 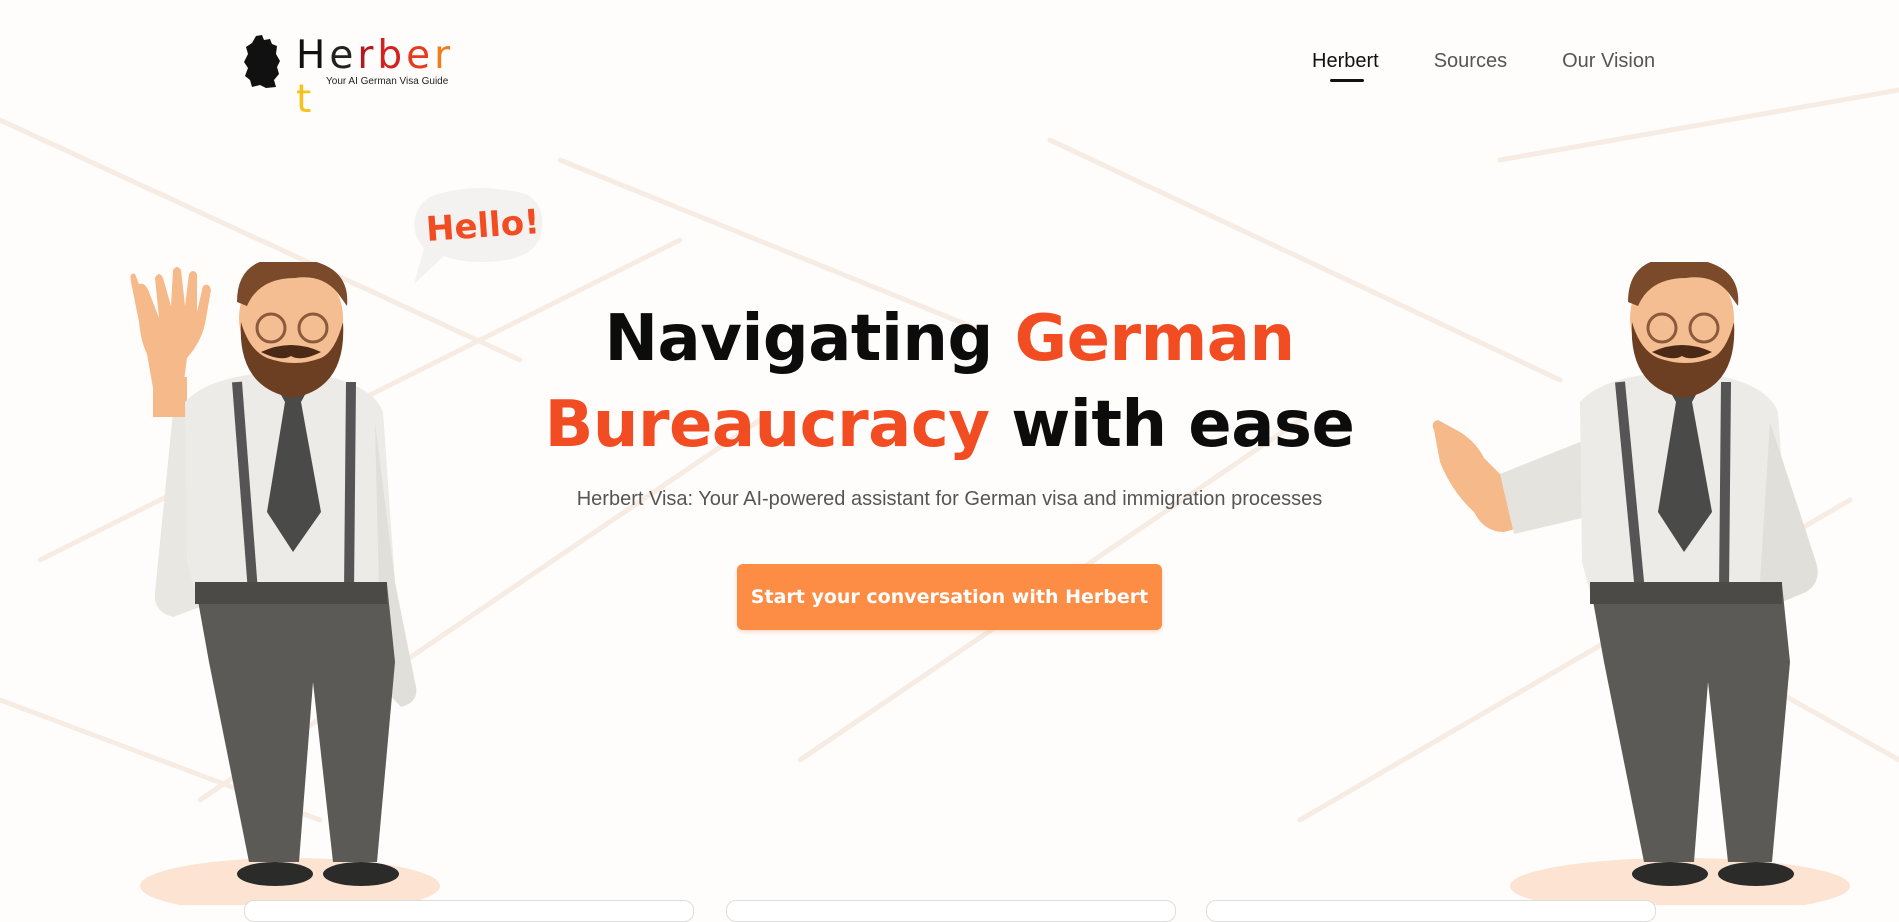 What do you see at coordinates (1345, 66) in the screenshot?
I see `nav-item-herbert: Herbert` at bounding box center [1345, 66].